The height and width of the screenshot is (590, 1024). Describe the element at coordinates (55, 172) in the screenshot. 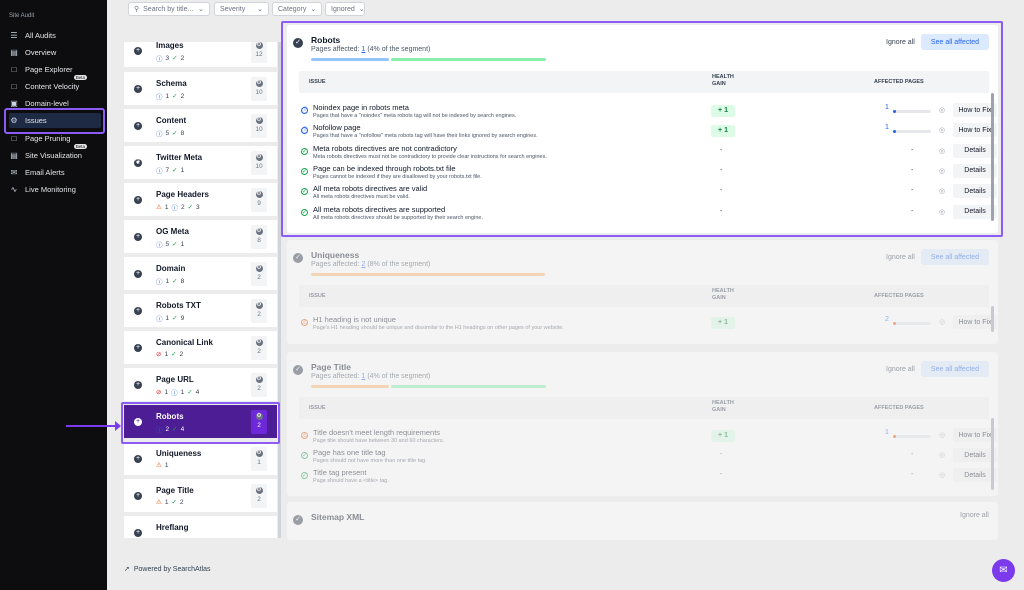

I see `sidebar-item-email-alerts: ✉ Email Alerts` at that location.